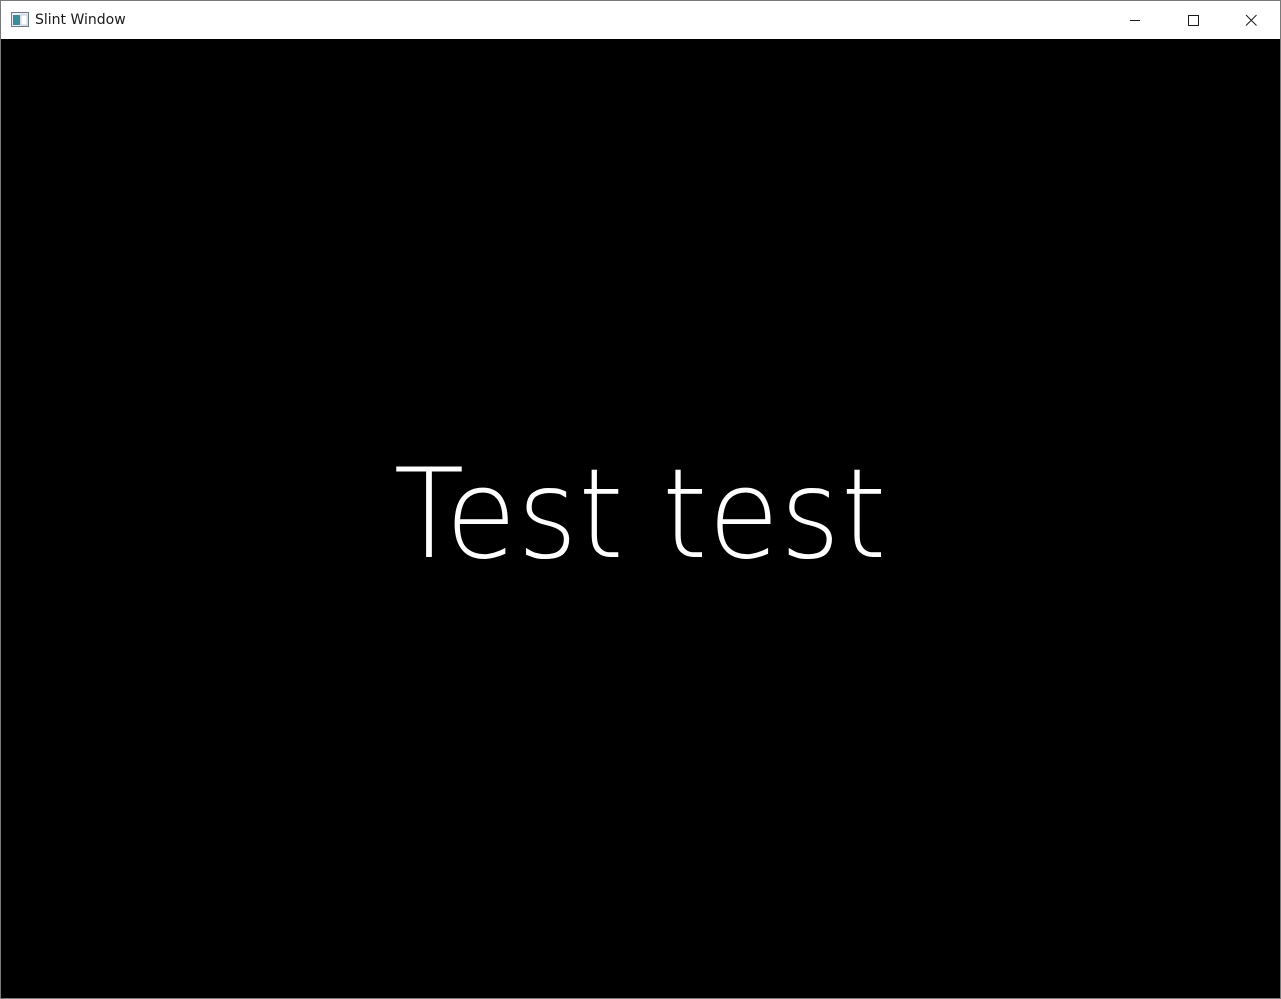 The image size is (1281, 999). I want to click on maximize-button, so click(1193, 20).